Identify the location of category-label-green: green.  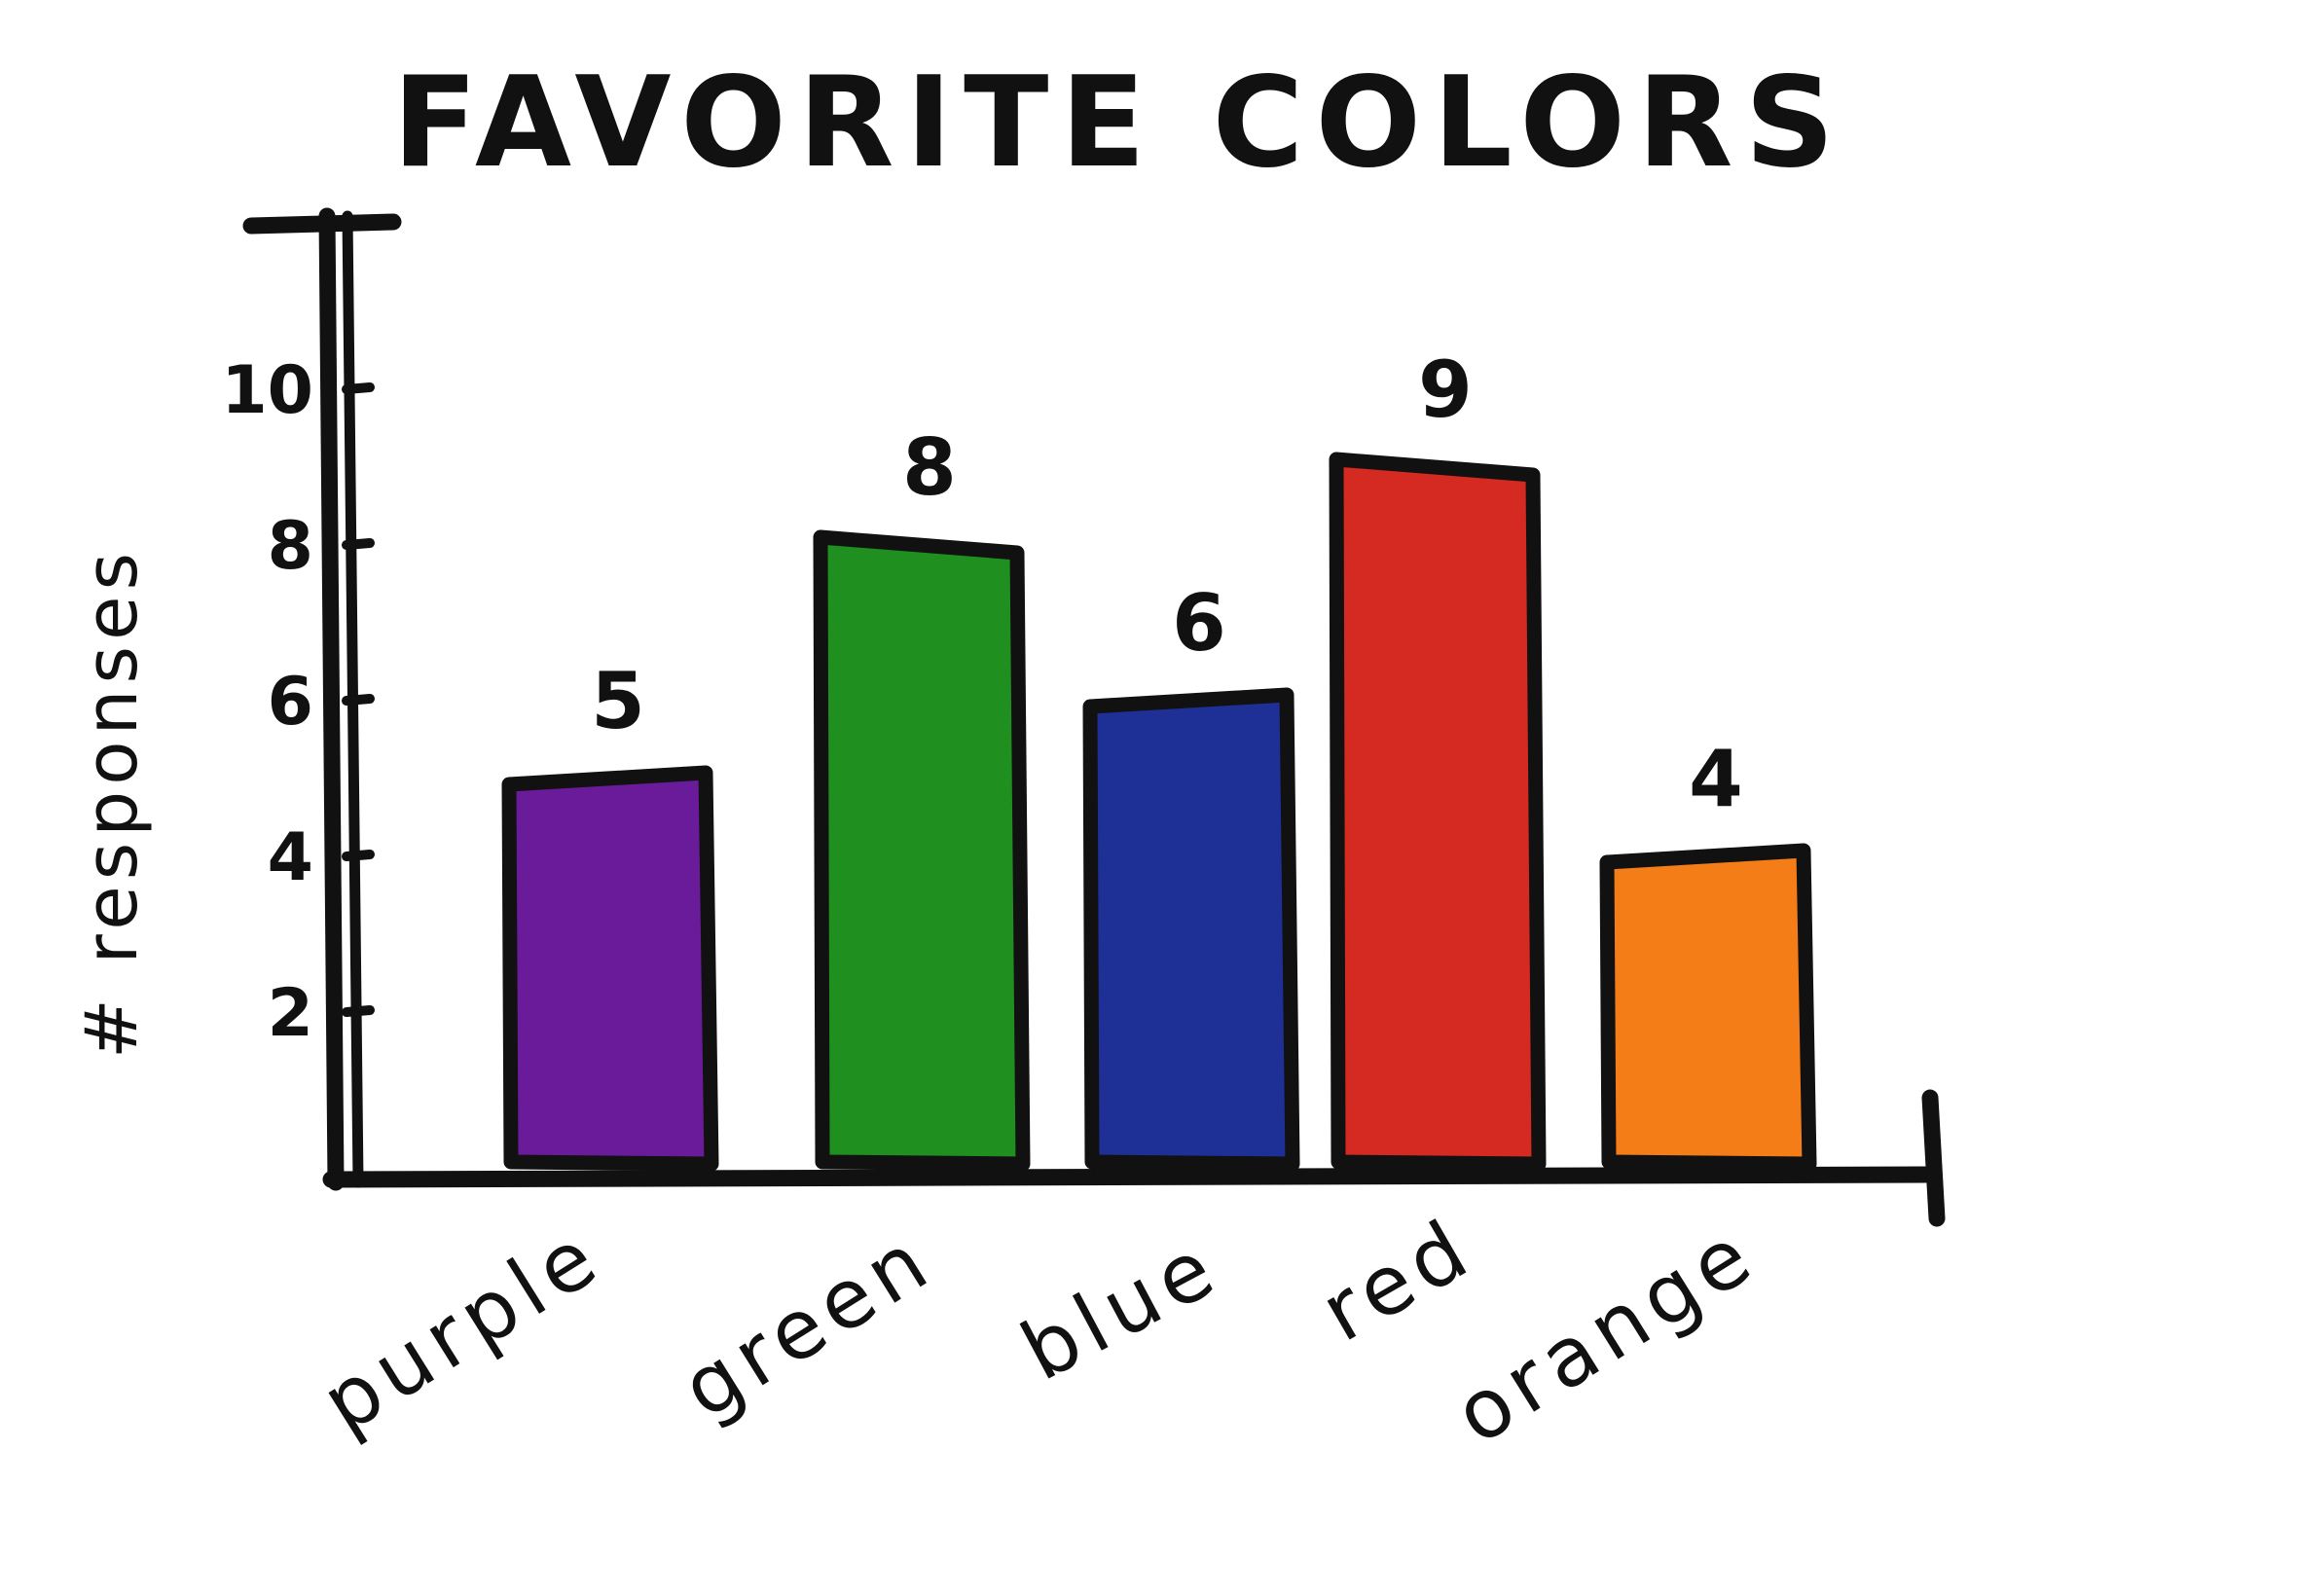
(808, 1324).